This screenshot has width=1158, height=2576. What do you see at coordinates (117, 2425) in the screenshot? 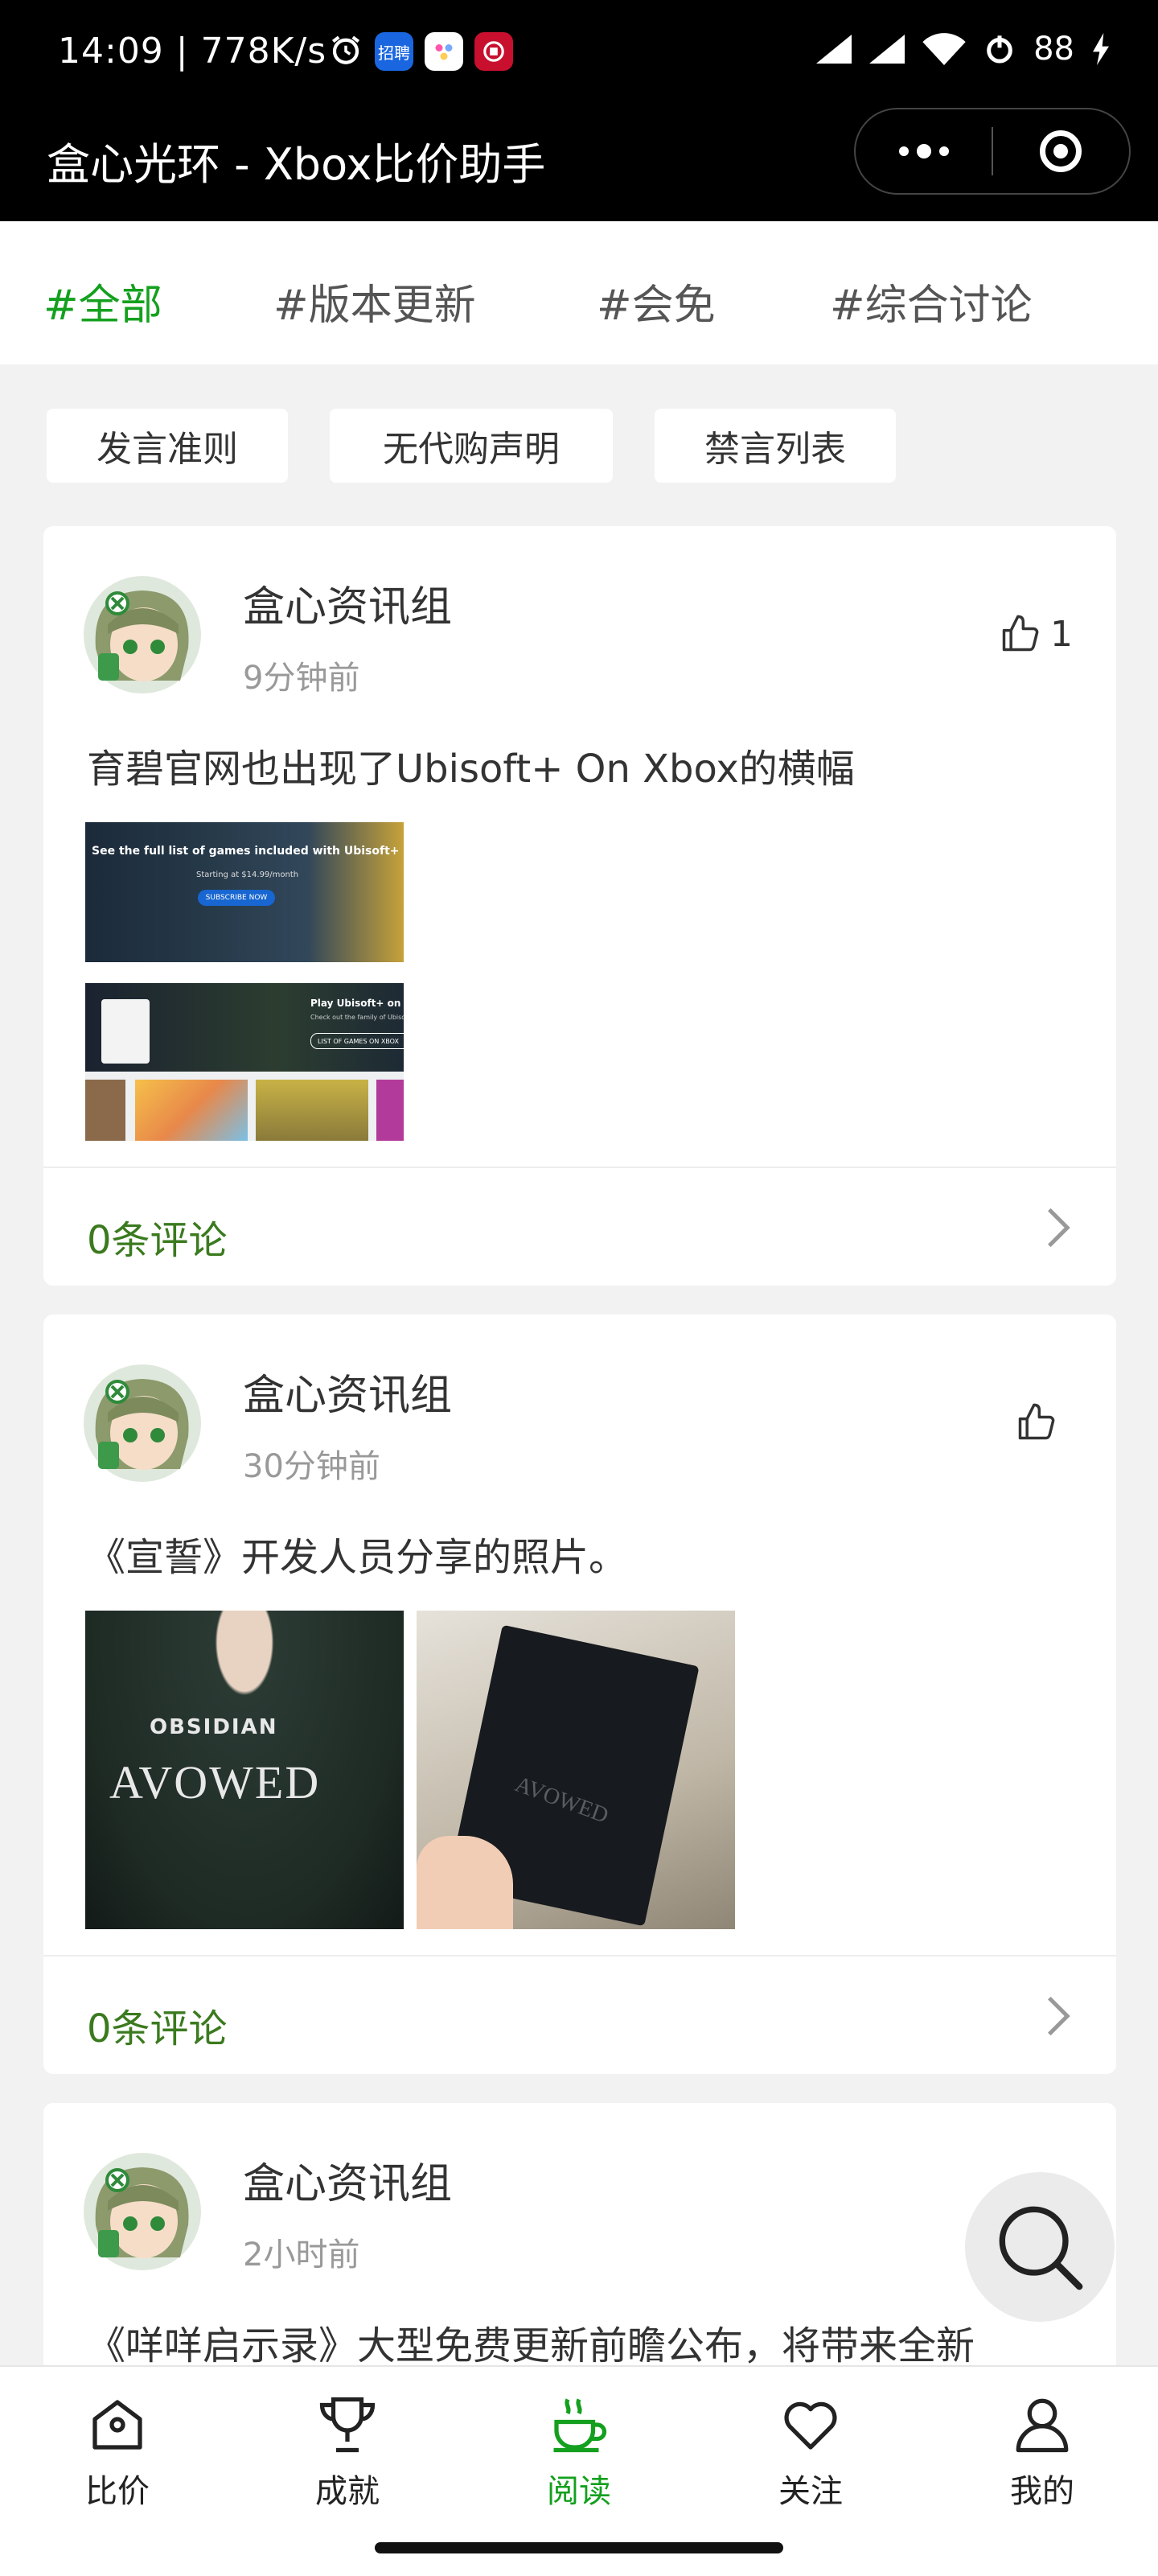
I see `house-tag-icon` at bounding box center [117, 2425].